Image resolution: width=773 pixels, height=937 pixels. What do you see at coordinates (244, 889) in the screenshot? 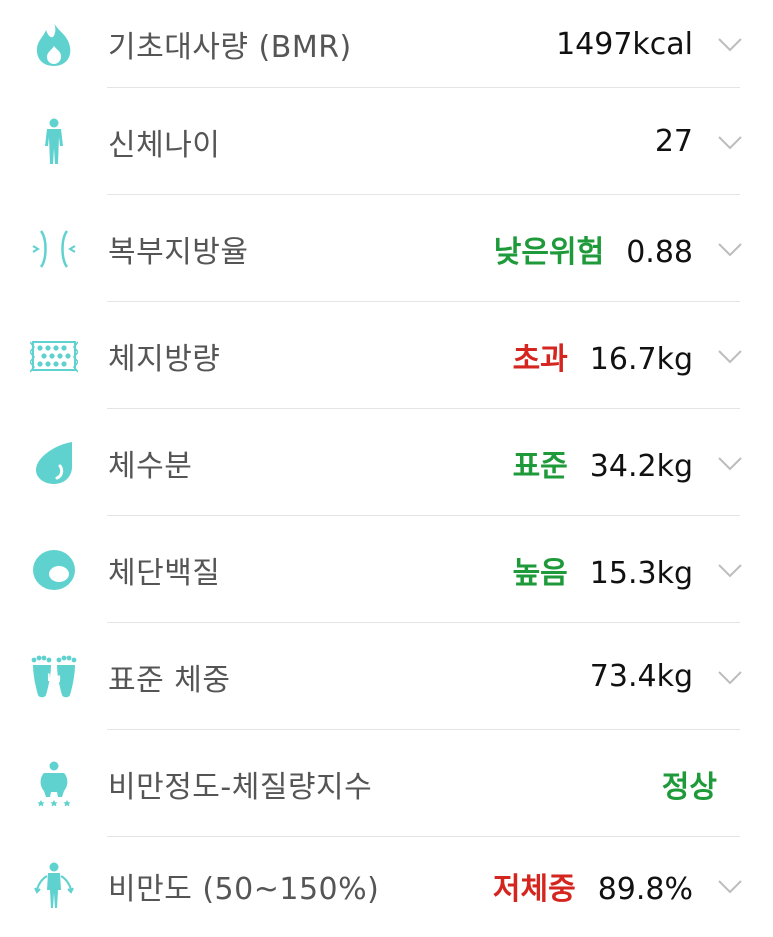
I see `metric-label: 비만도 (50~150%)` at bounding box center [244, 889].